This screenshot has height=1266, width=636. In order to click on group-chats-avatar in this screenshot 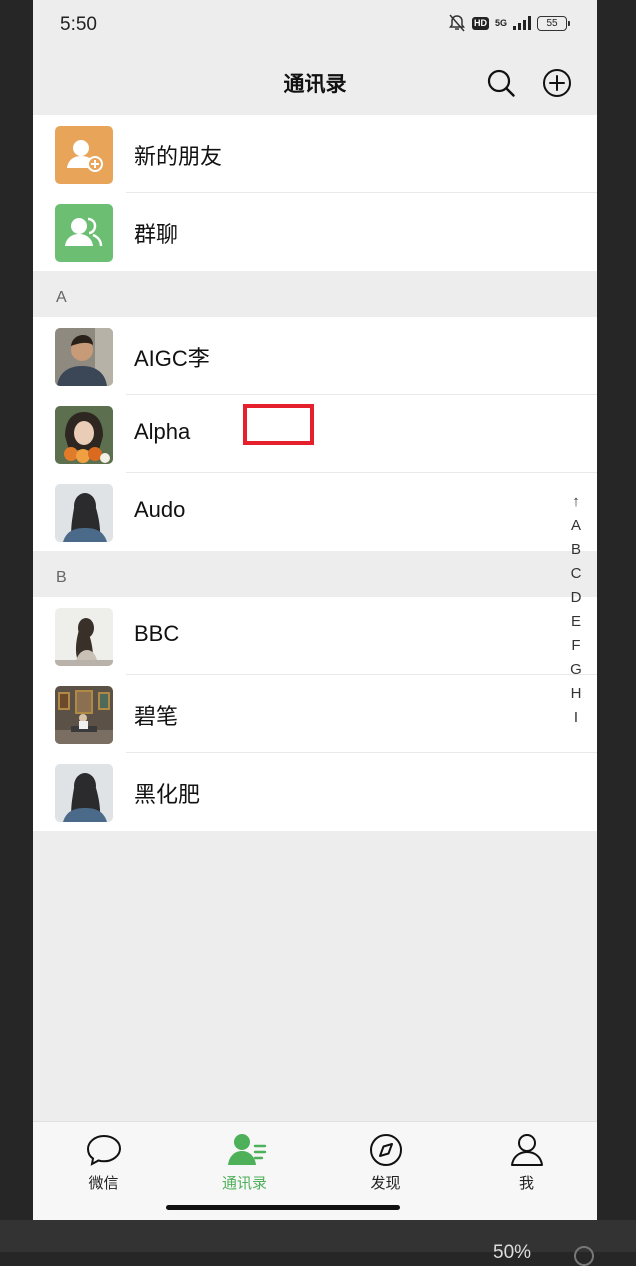, I will do `click(84, 233)`.